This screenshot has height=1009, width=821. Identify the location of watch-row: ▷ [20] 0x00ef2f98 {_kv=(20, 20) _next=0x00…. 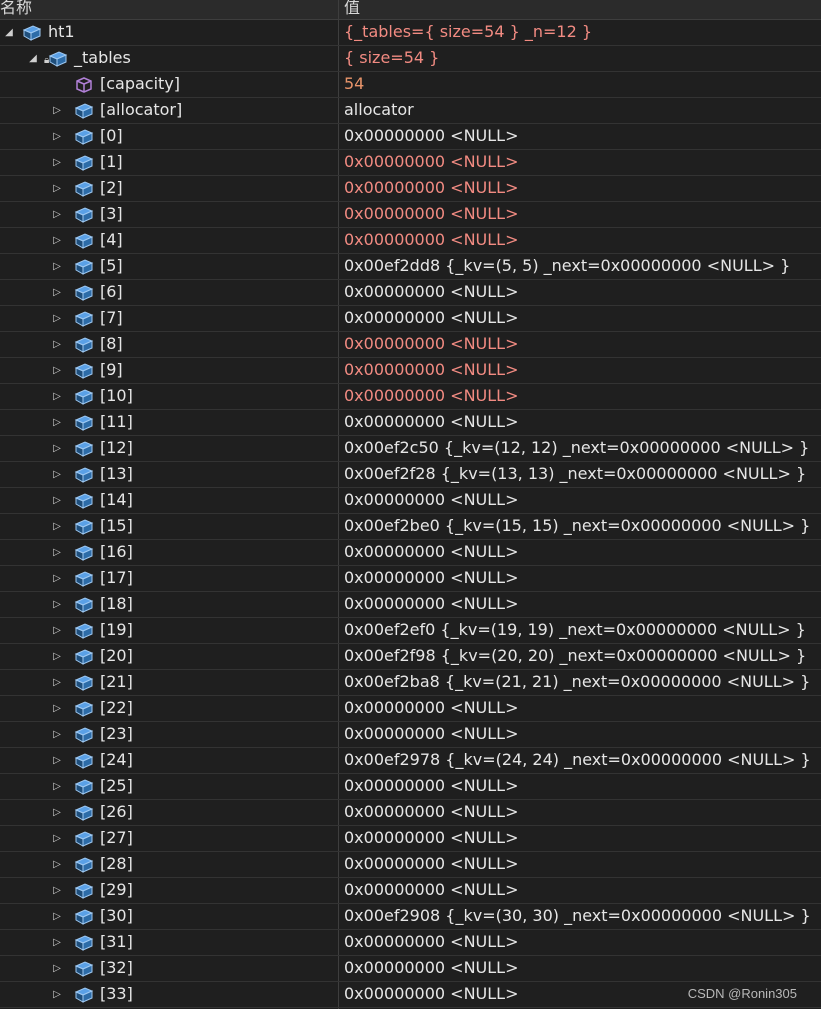
(410, 657).